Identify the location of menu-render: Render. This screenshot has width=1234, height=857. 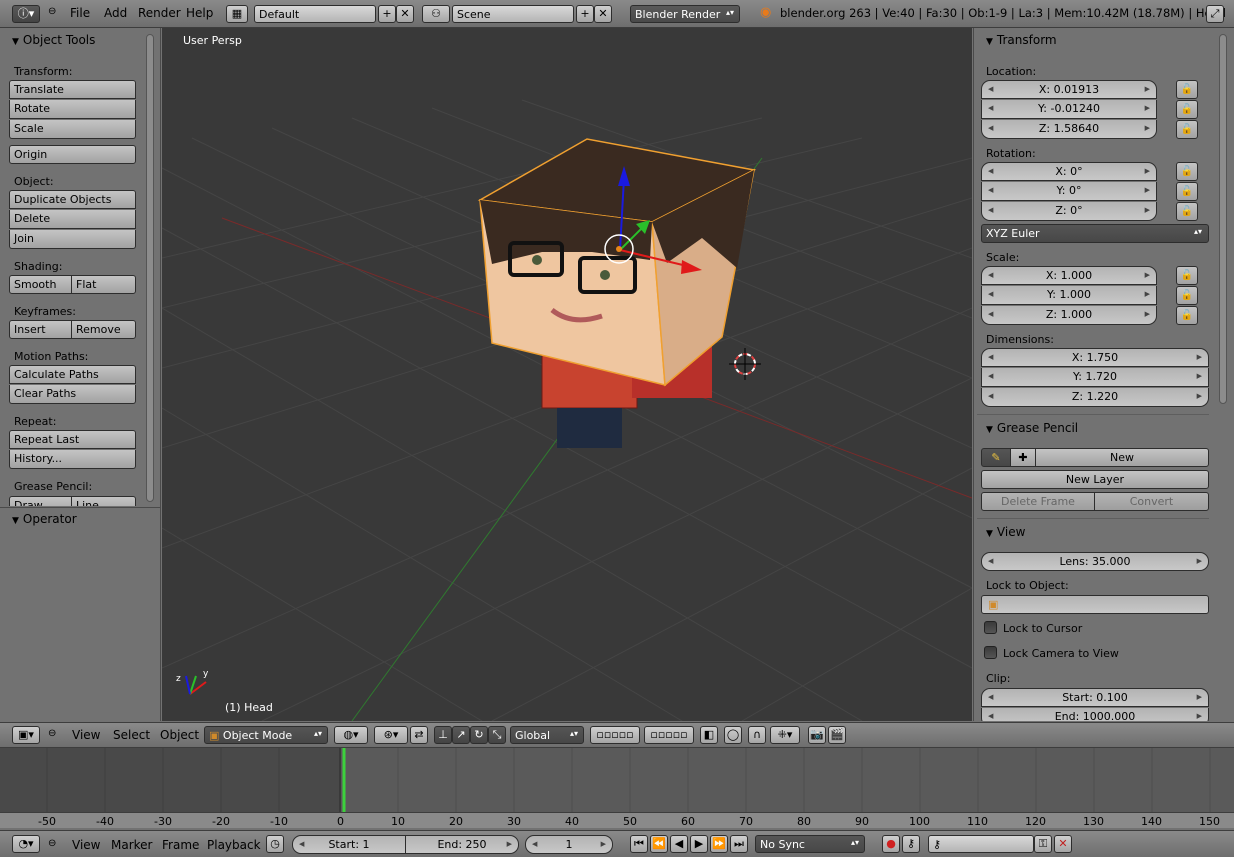
(159, 13).